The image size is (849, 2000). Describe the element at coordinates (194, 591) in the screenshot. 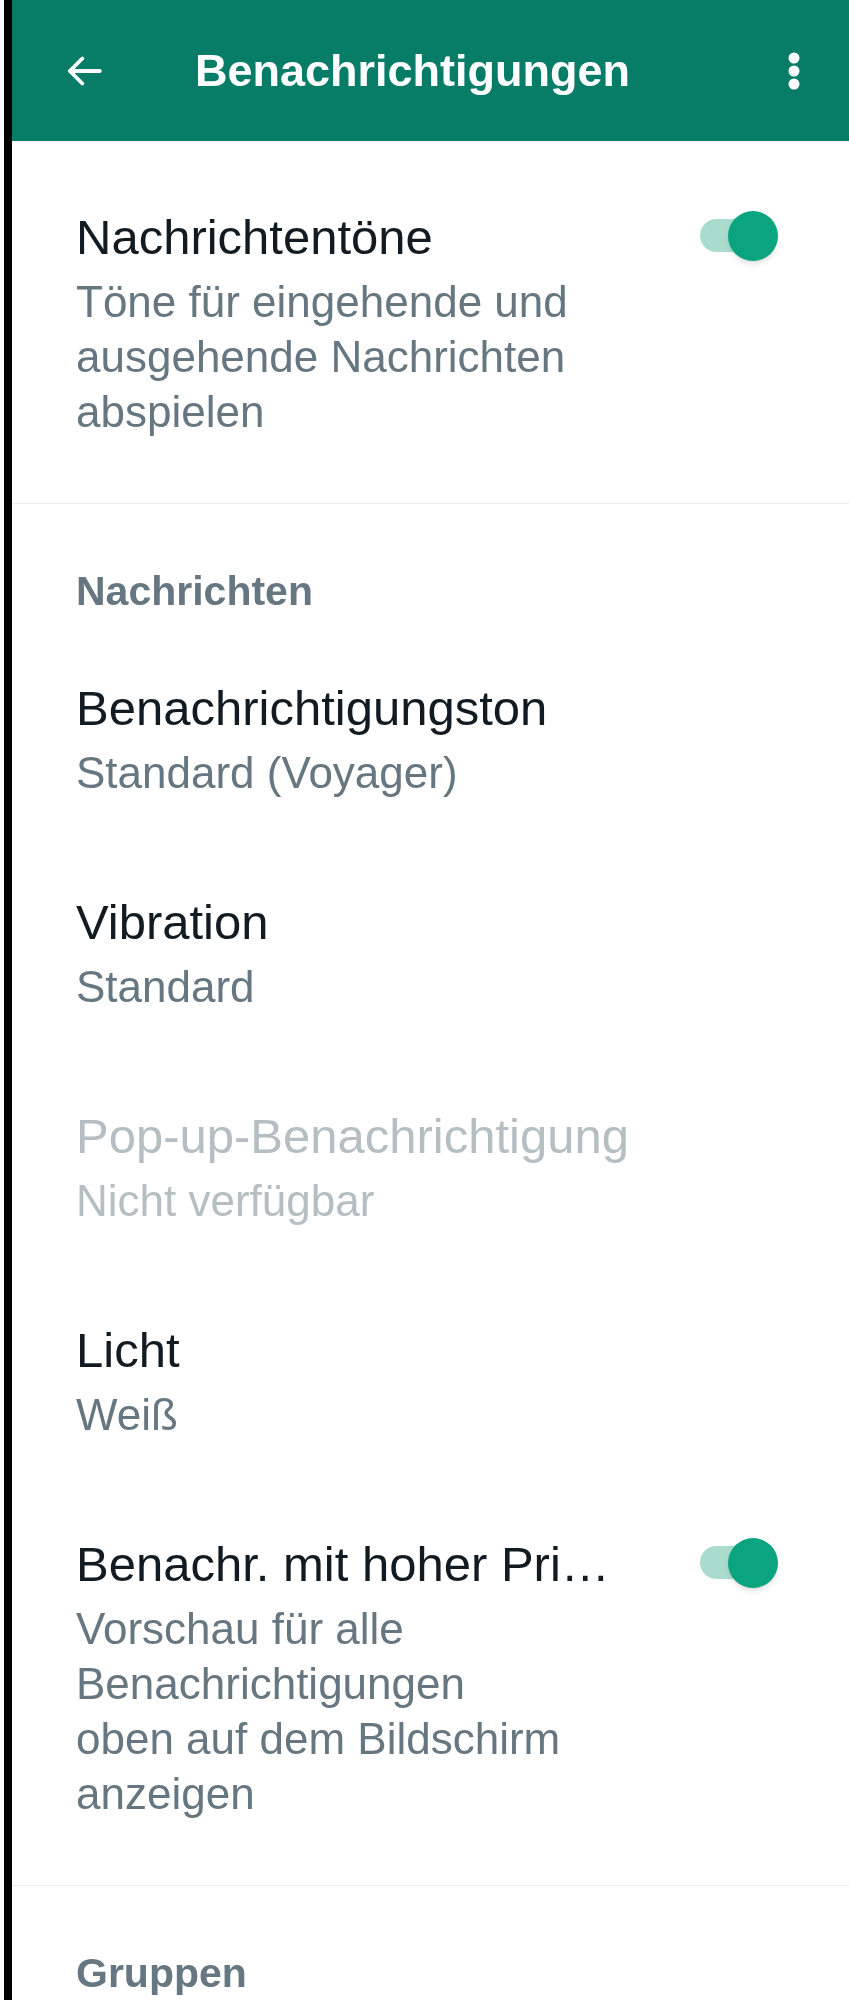

I see `section-header: Nachrichten` at that location.